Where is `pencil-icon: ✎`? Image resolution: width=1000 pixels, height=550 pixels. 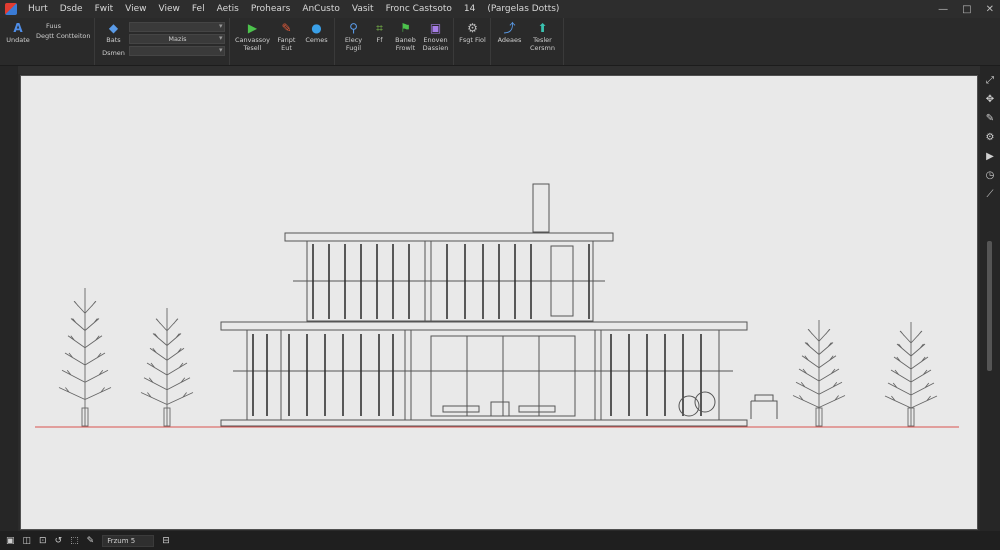
pencil-icon: ✎ is located at coordinates (91, 541).